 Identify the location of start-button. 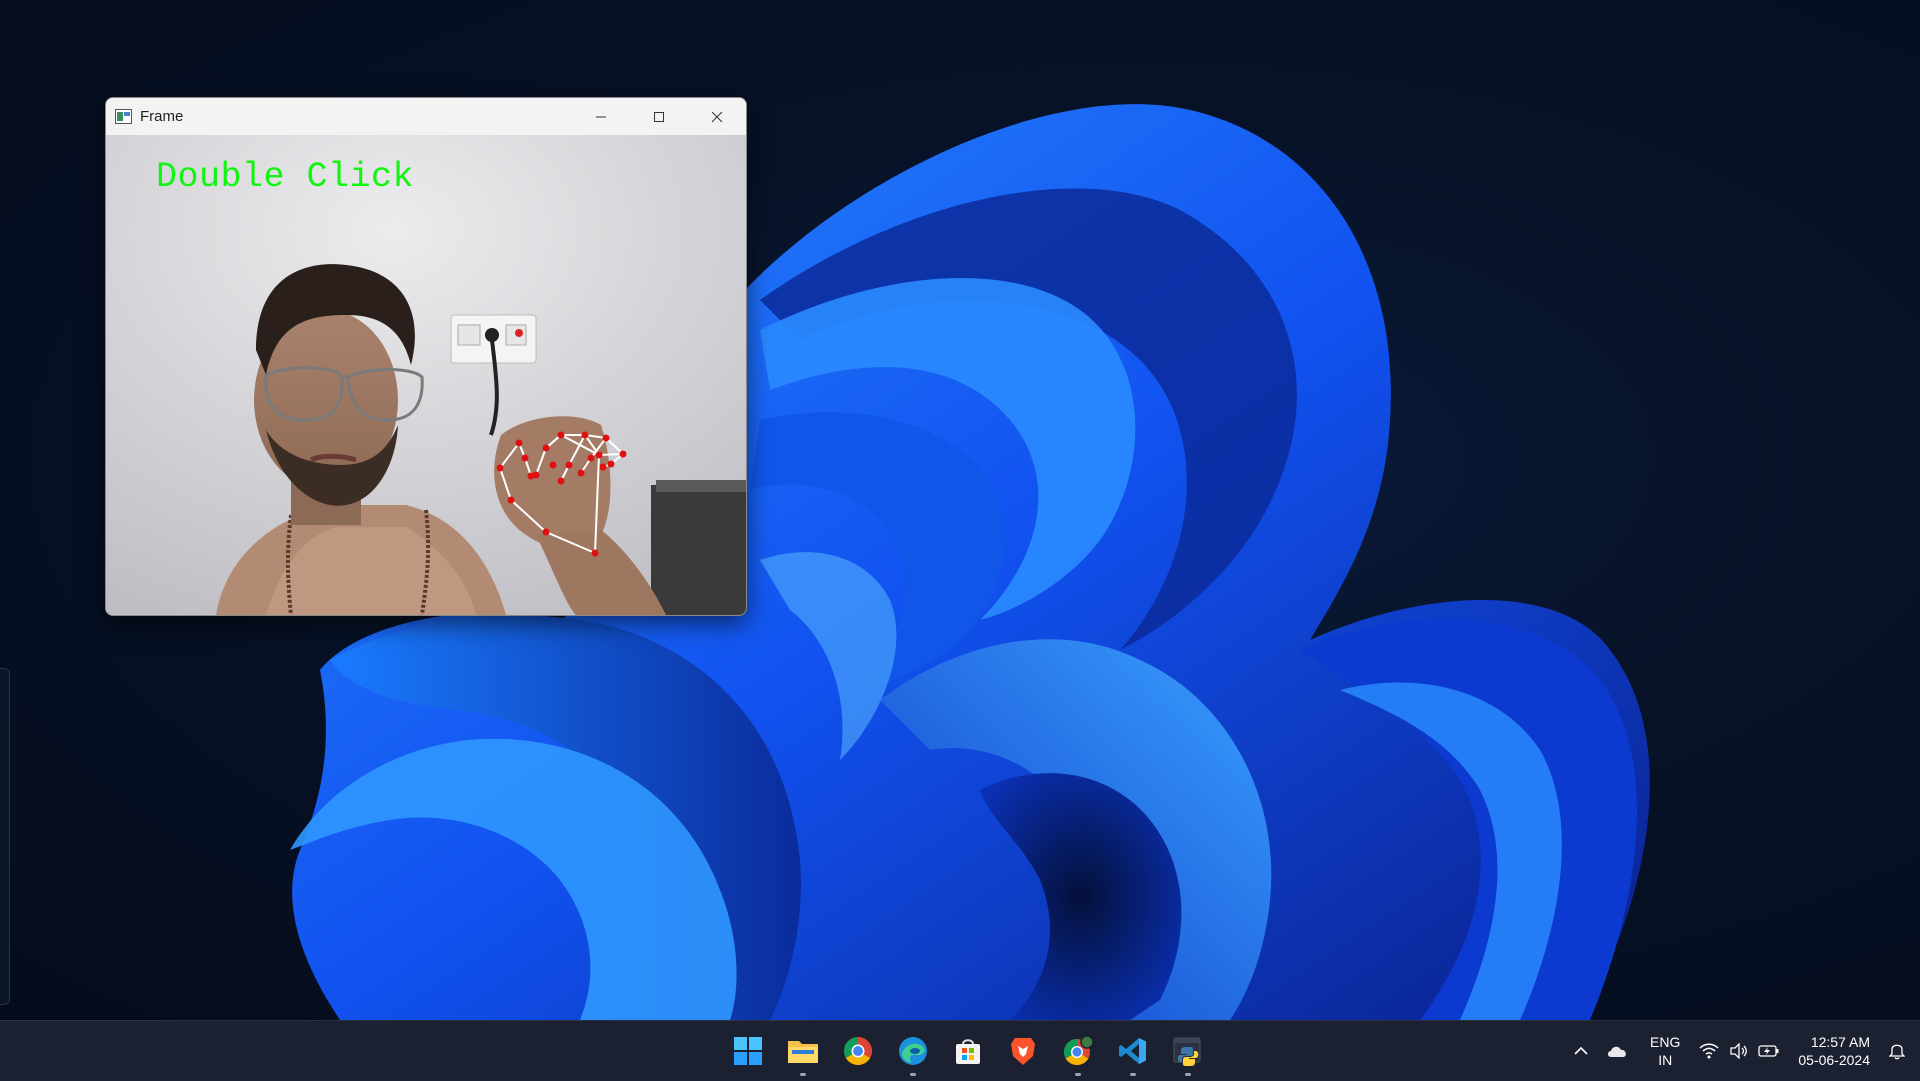
(747, 1051).